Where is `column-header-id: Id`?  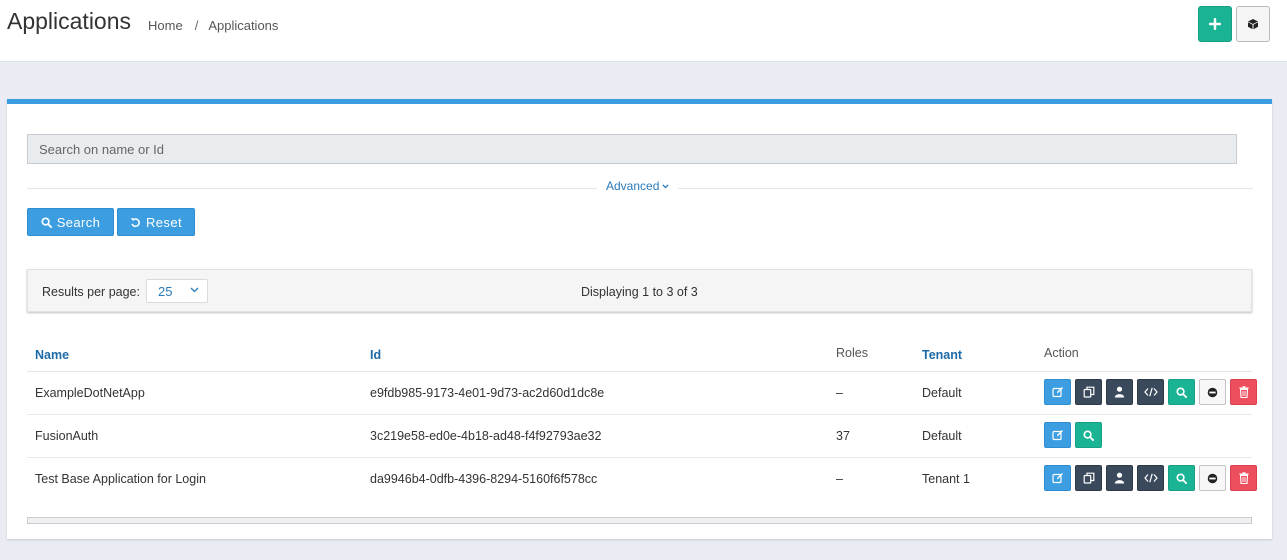 column-header-id: Id is located at coordinates (375, 355).